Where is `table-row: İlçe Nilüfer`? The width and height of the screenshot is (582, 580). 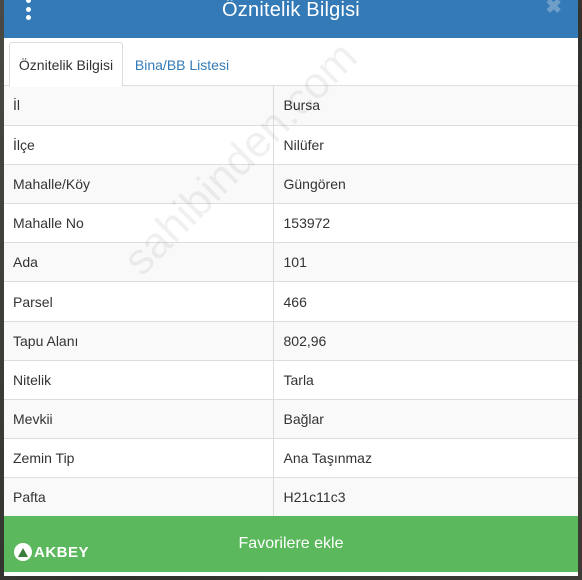
table-row: İlçe Nilüfer is located at coordinates (291, 145).